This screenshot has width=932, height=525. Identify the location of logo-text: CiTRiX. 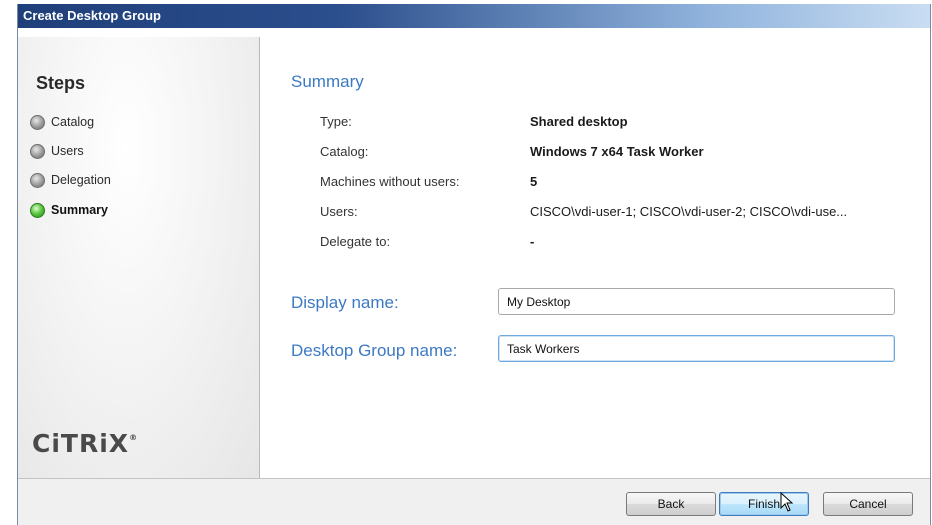
(81, 443).